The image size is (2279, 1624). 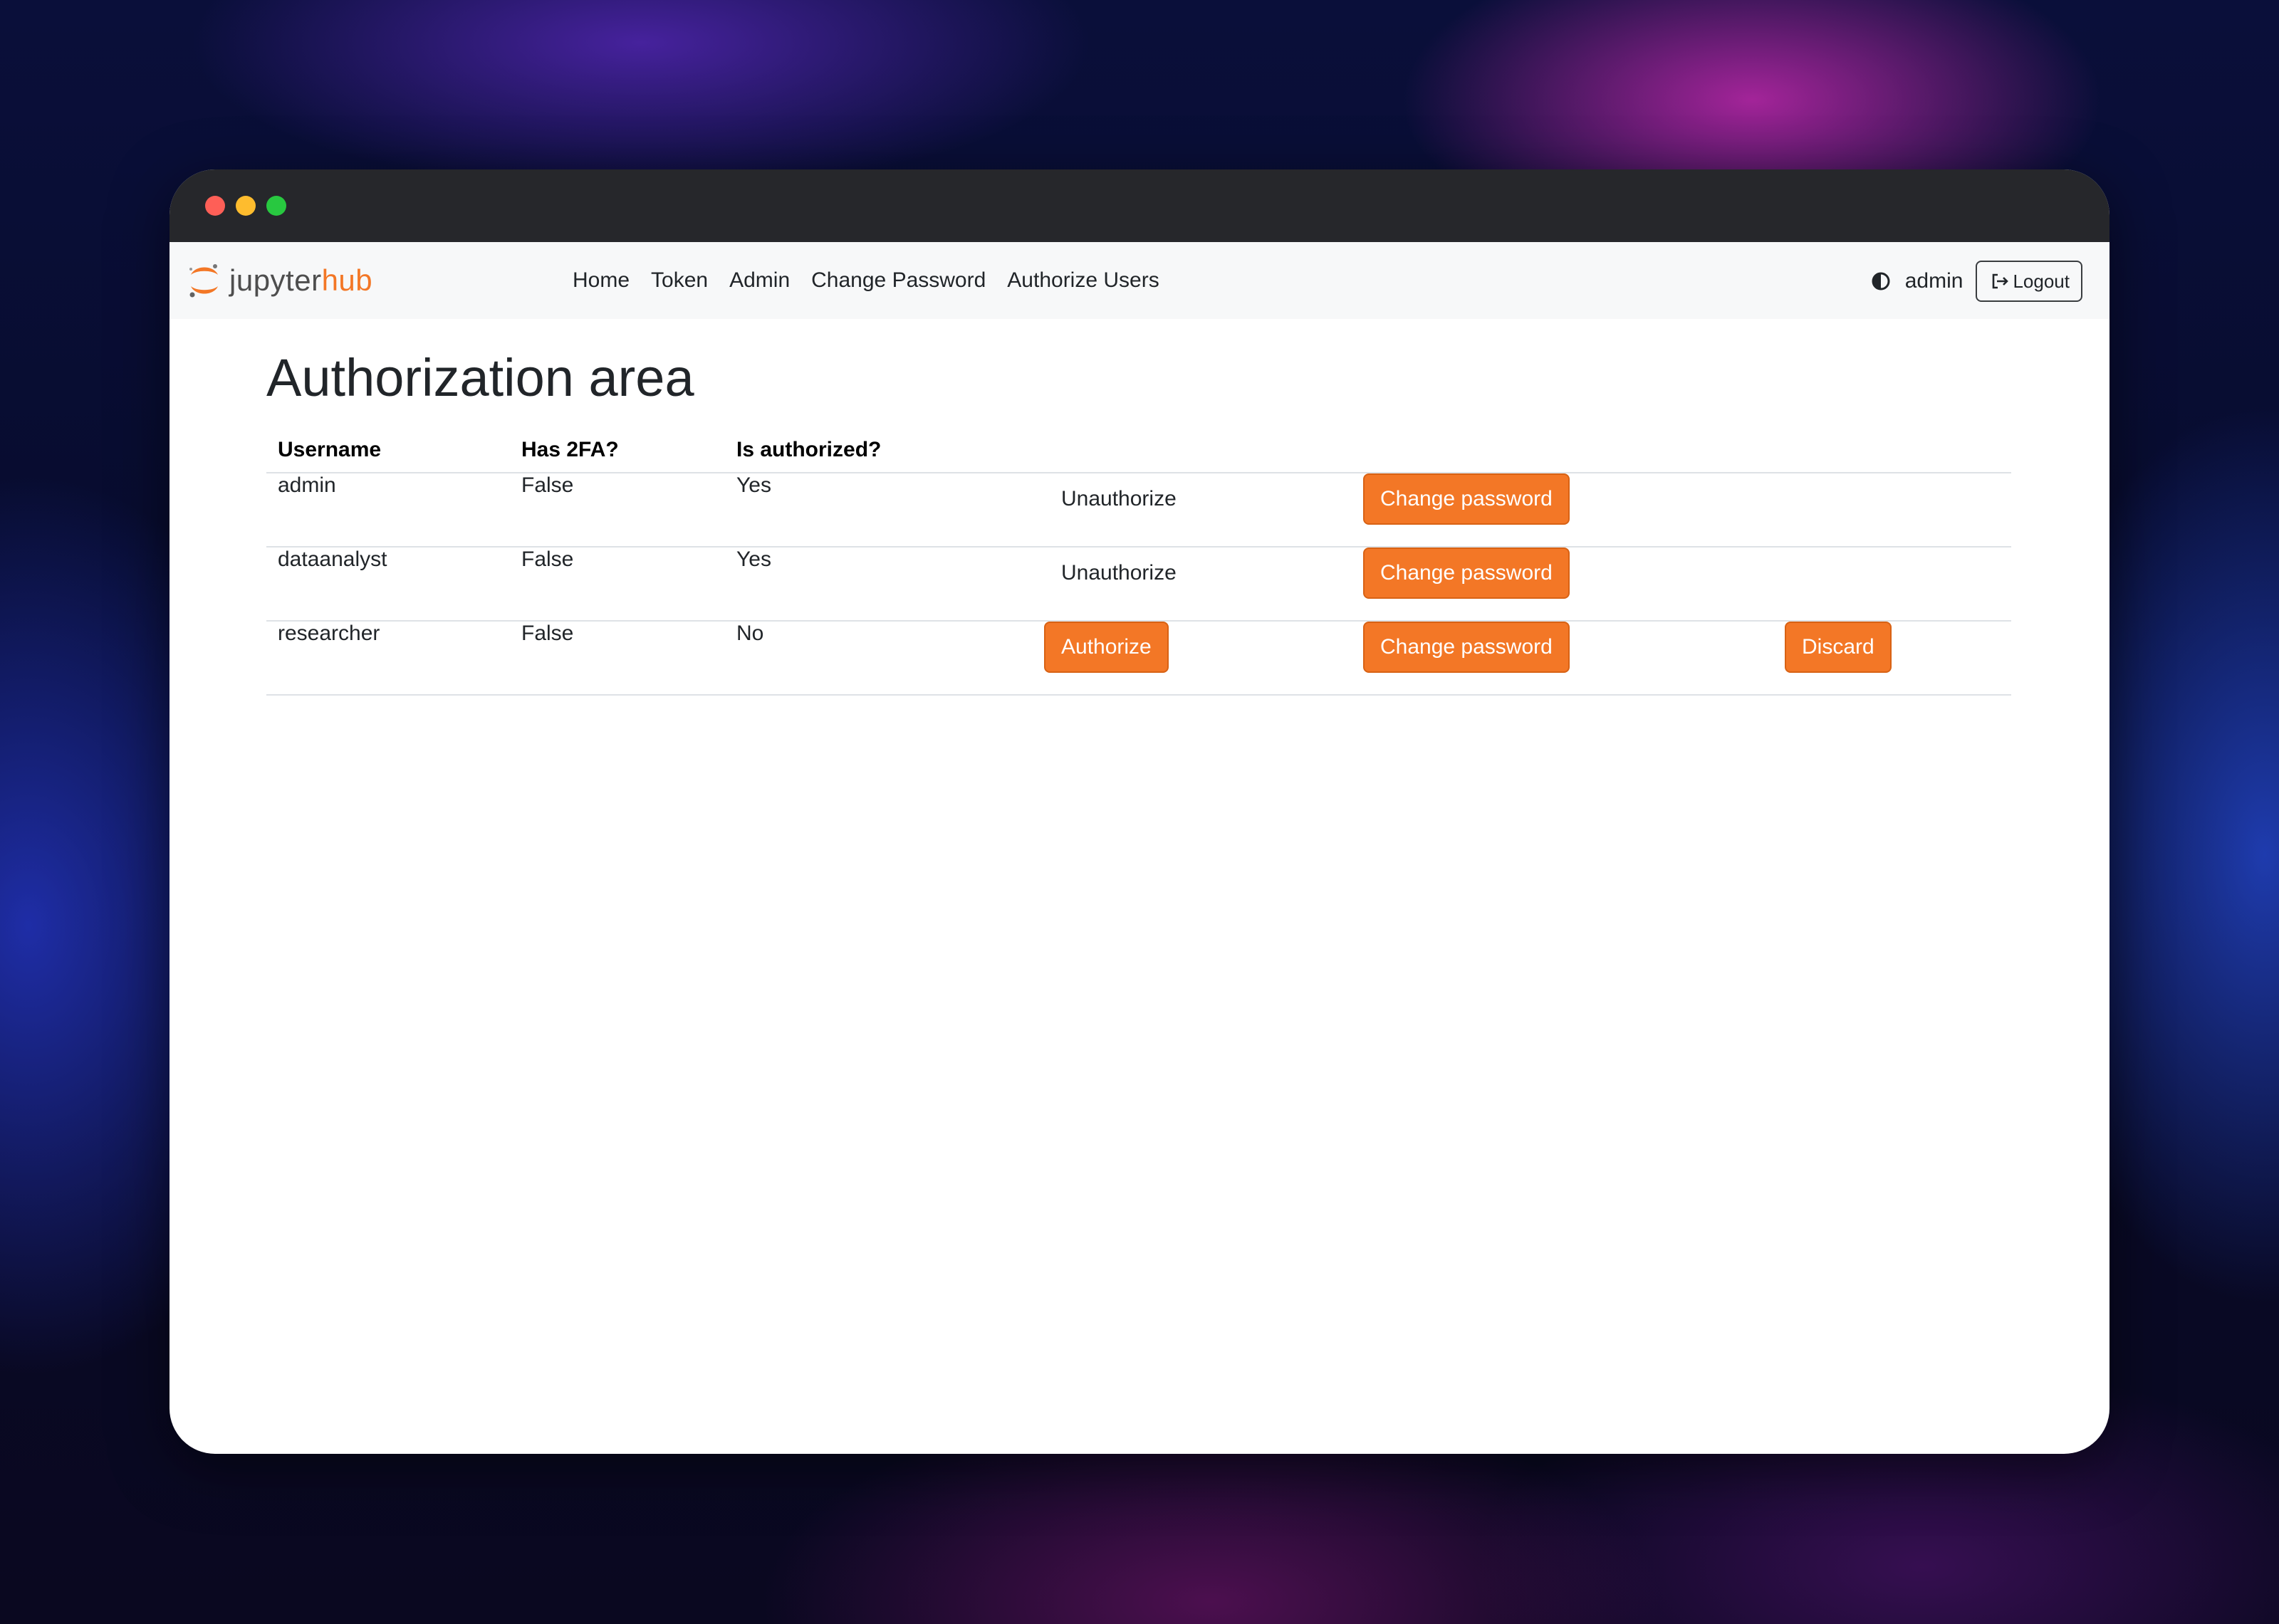 I want to click on maximize-window-button, so click(x=276, y=206).